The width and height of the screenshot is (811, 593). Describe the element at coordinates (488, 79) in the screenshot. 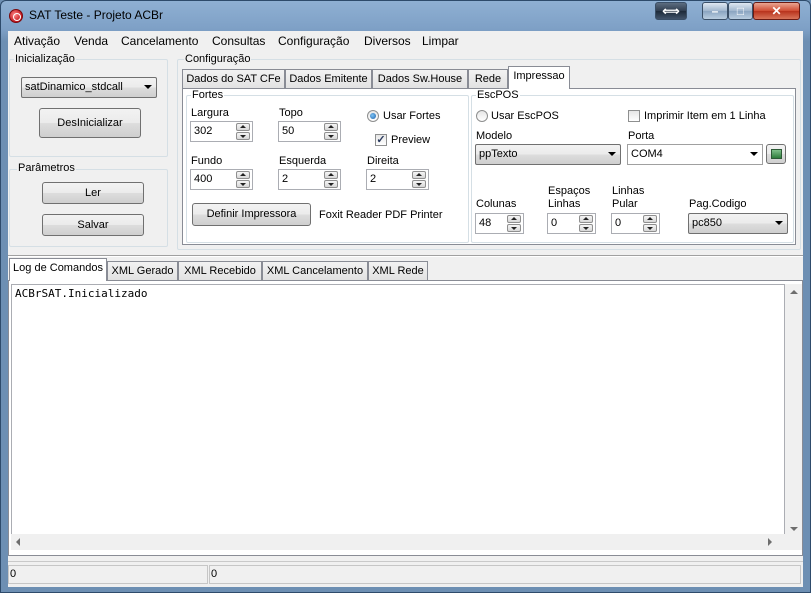

I see `tab-rede: Rede` at that location.